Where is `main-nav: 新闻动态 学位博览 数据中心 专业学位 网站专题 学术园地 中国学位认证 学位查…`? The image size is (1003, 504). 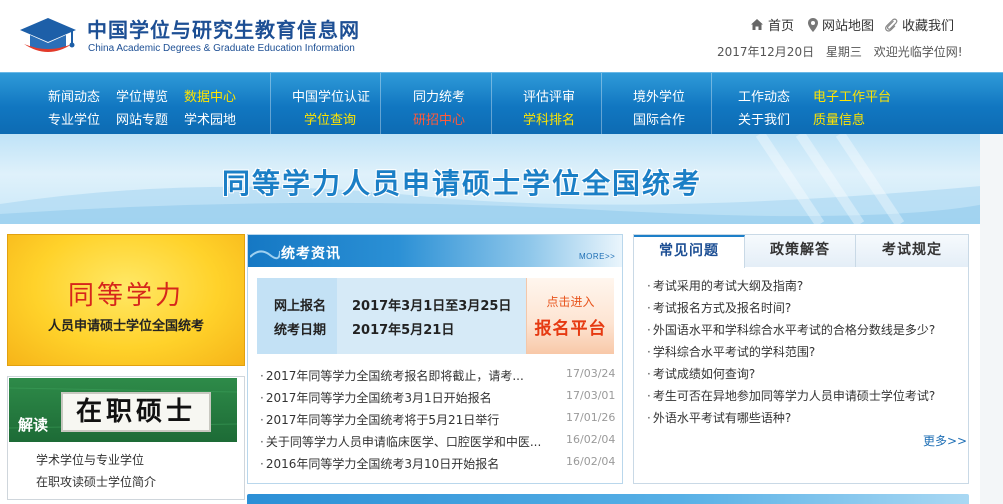
main-nav: 新闻动态 学位博览 数据中心 专业学位 网站专题 学术园地 中国学位认证 学位查… is located at coordinates (501, 103).